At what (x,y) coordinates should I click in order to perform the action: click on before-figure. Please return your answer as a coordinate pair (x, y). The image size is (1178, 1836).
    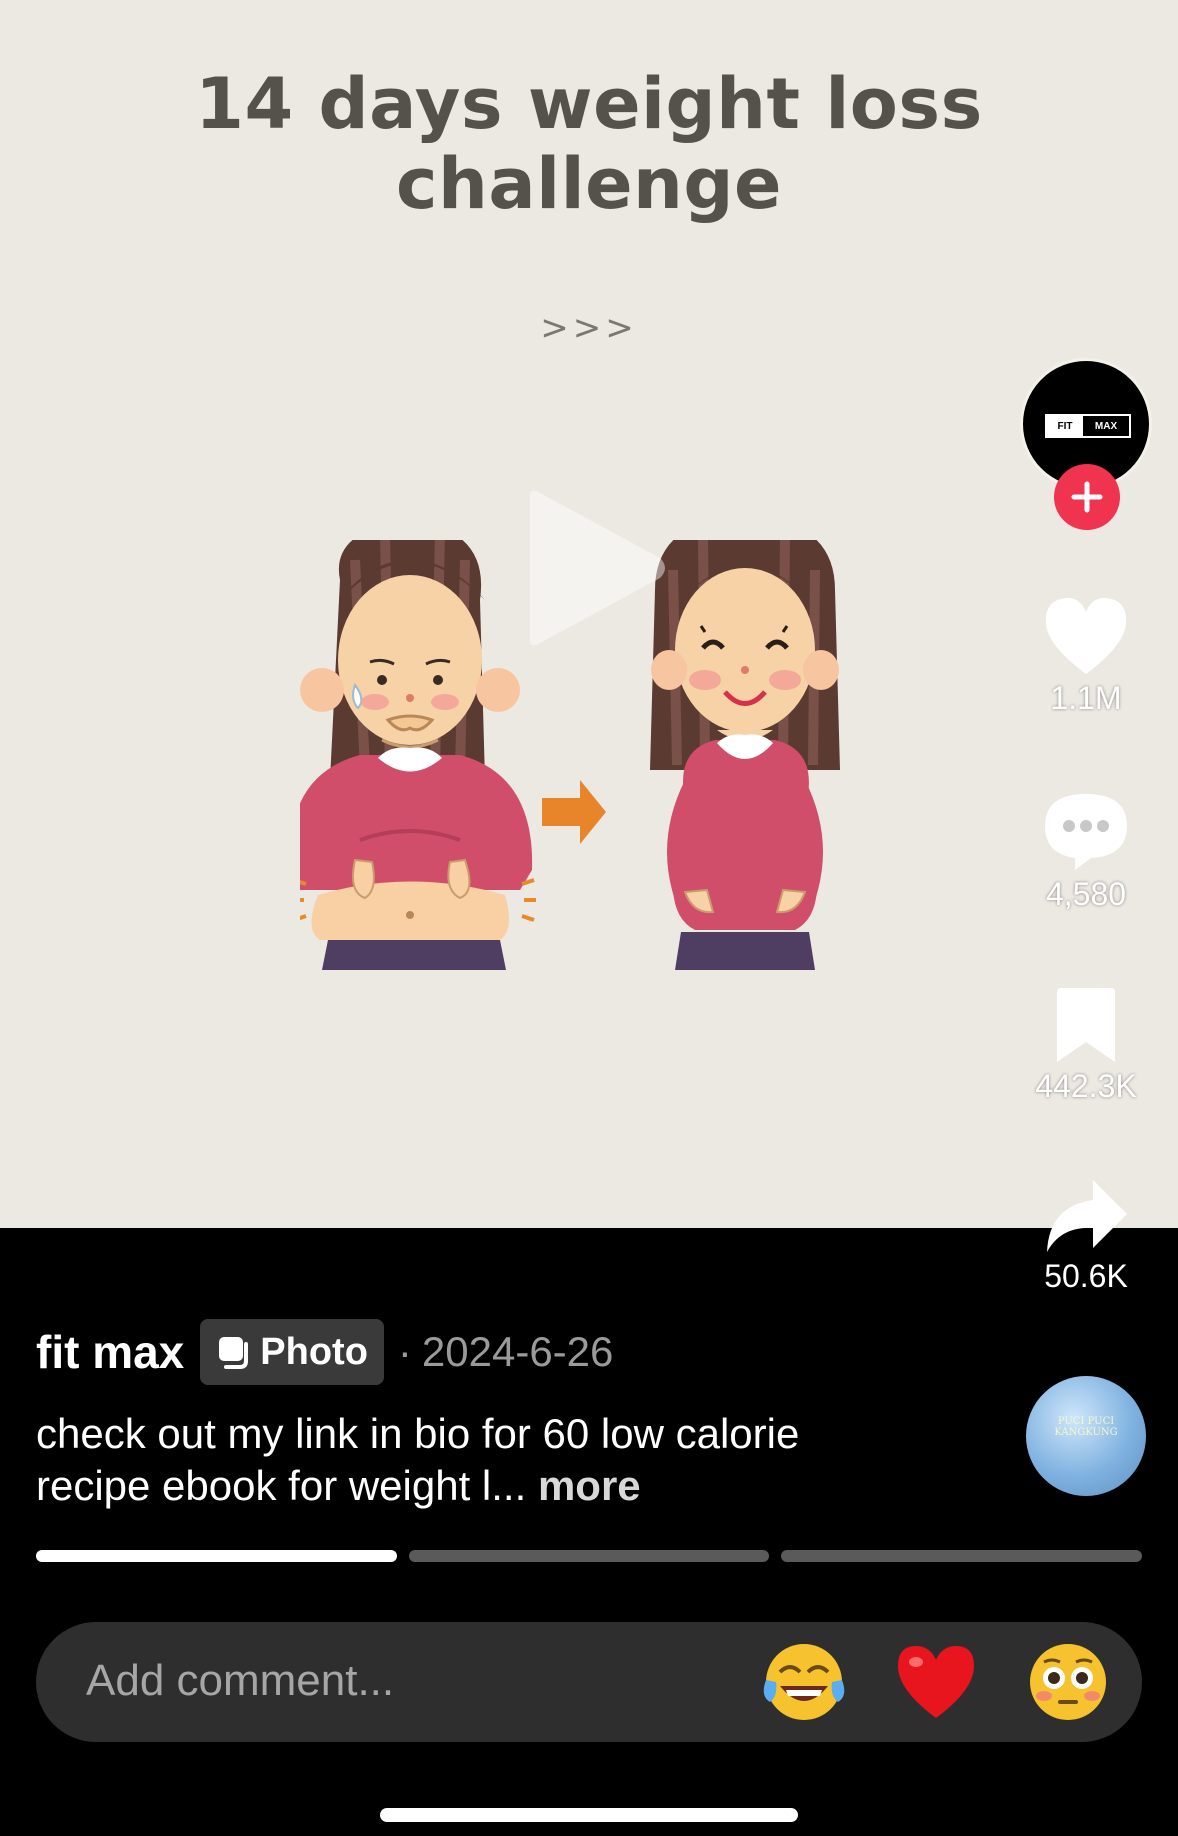
    Looking at the image, I should click on (418, 755).